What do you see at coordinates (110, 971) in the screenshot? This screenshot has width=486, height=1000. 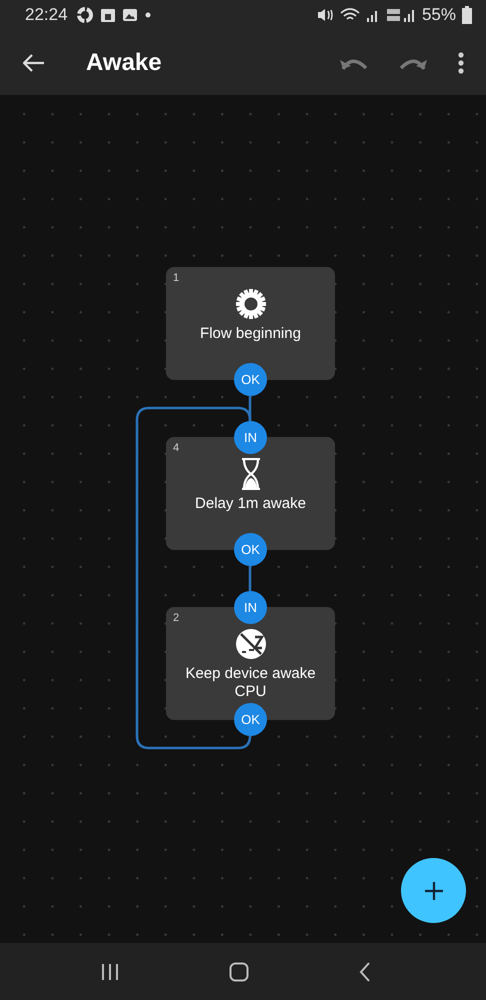 I see `recent-apps-icon` at bounding box center [110, 971].